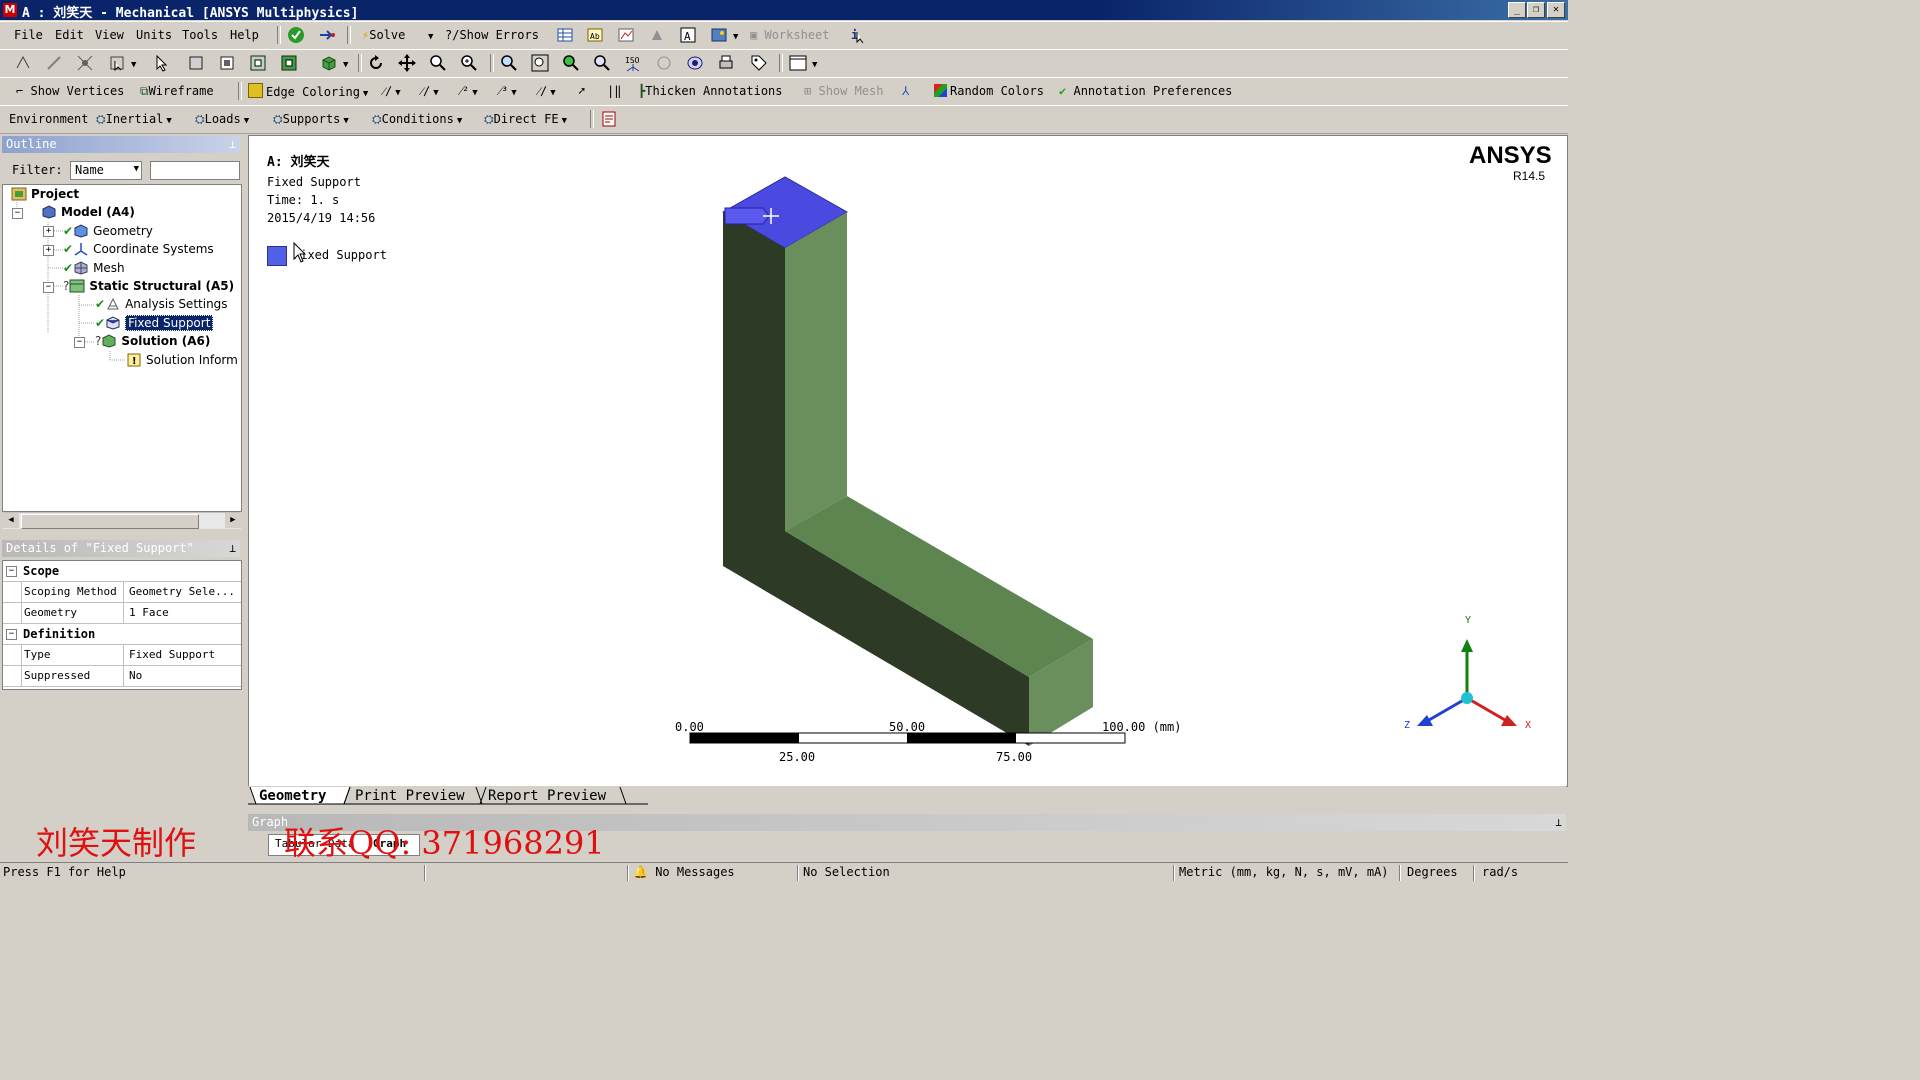 Image resolution: width=1920 pixels, height=1080 pixels. I want to click on random-colors-button: Random Colors, so click(989, 91).